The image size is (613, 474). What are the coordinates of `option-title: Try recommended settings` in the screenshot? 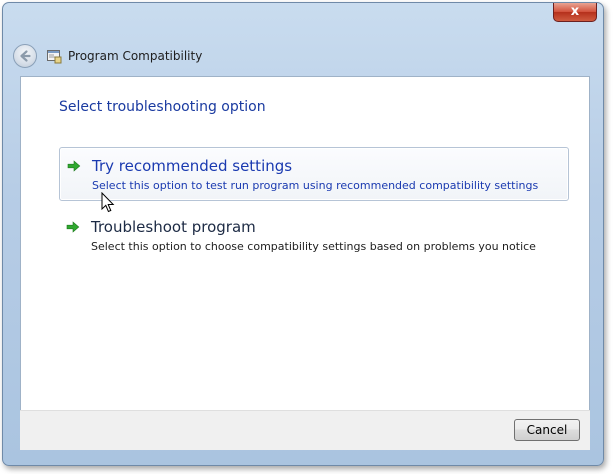 It's located at (192, 166).